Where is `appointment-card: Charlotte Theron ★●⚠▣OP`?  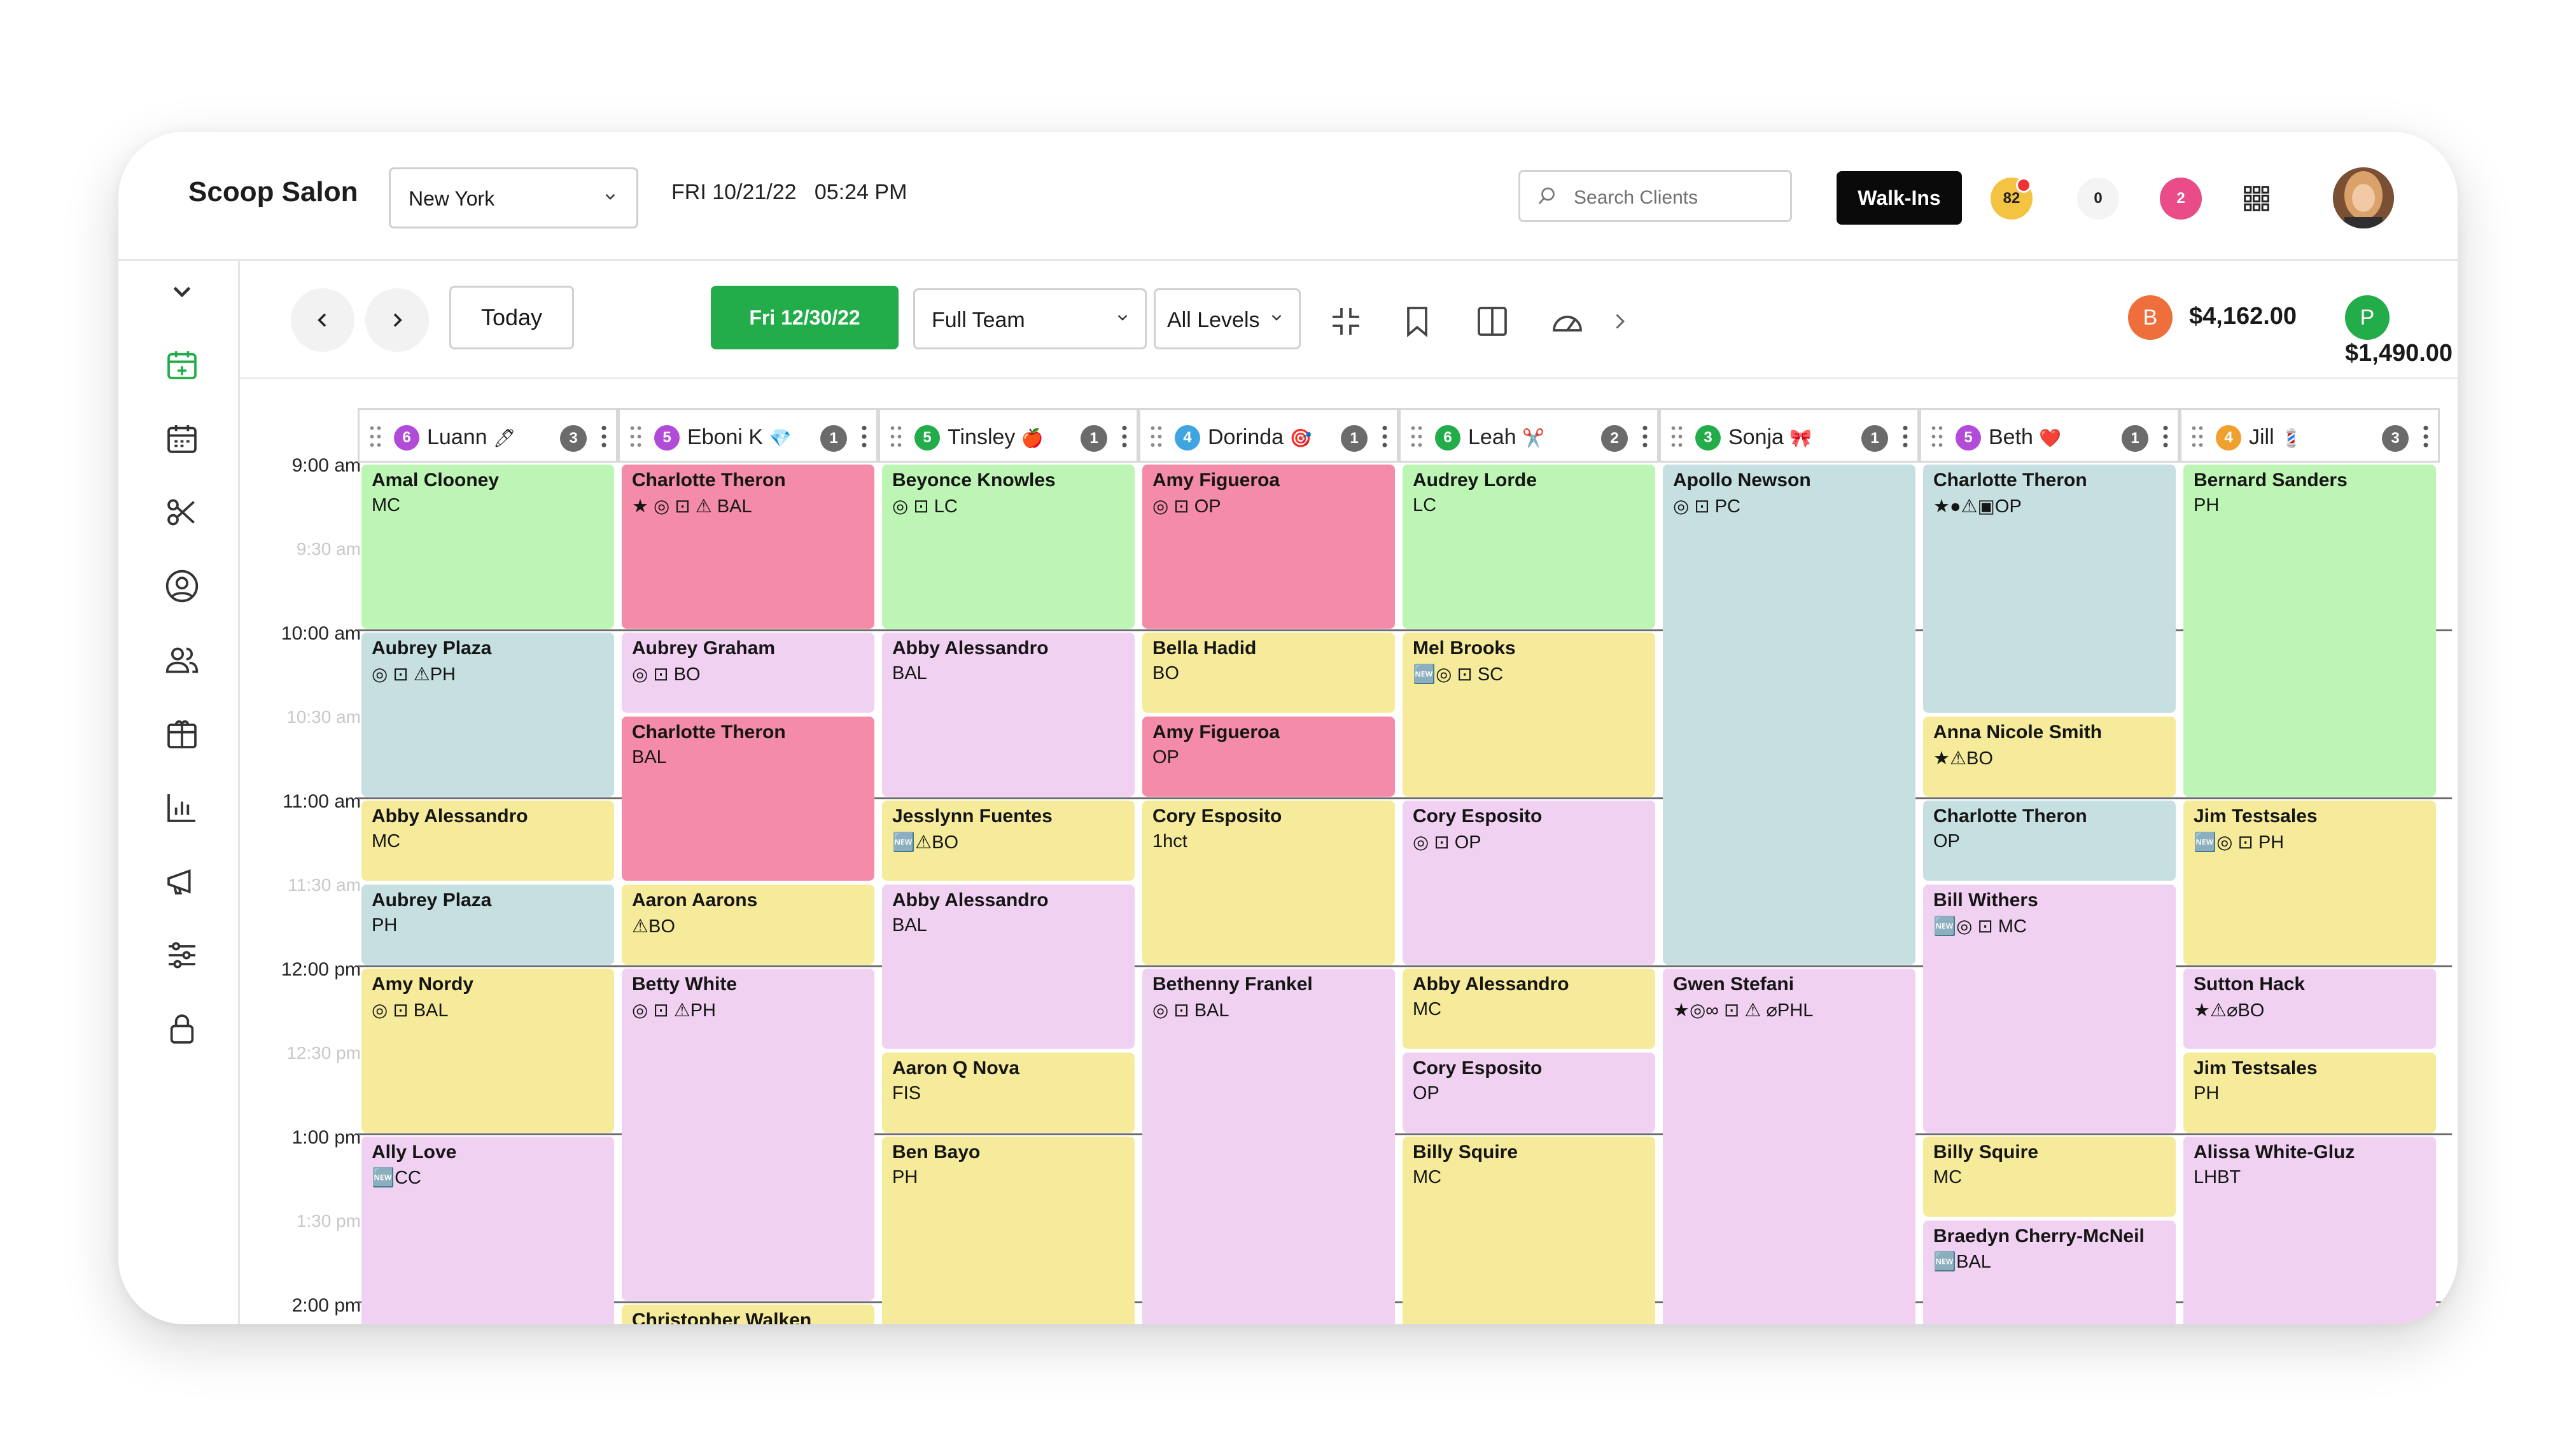
appointment-card: Charlotte Theron ★●⚠▣OP is located at coordinates (2049, 589).